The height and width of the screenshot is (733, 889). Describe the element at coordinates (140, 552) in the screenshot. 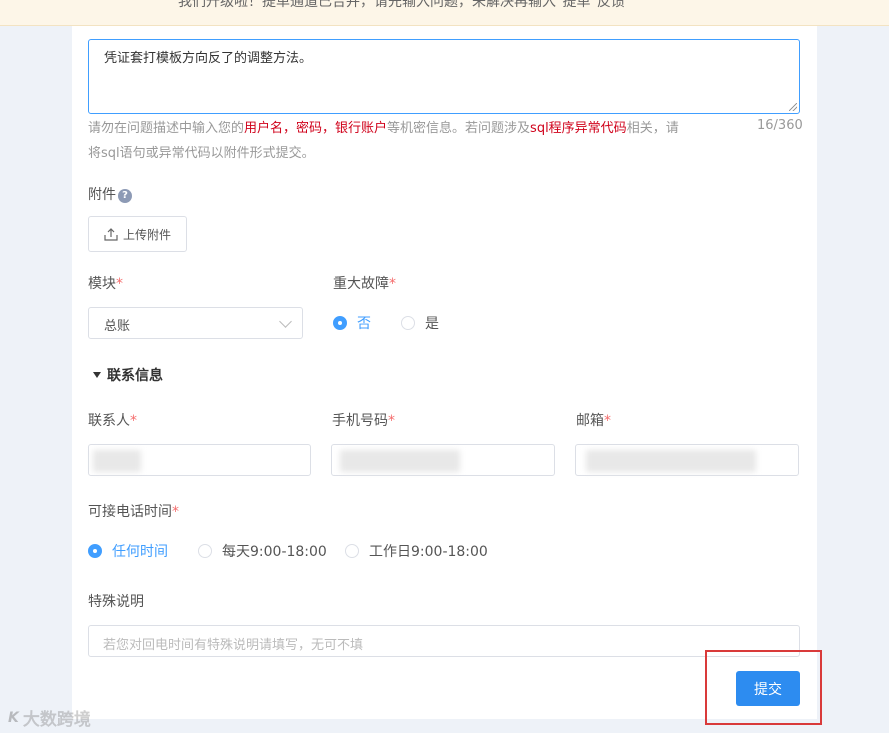

I see `call-time-any-label: 任何时间` at that location.